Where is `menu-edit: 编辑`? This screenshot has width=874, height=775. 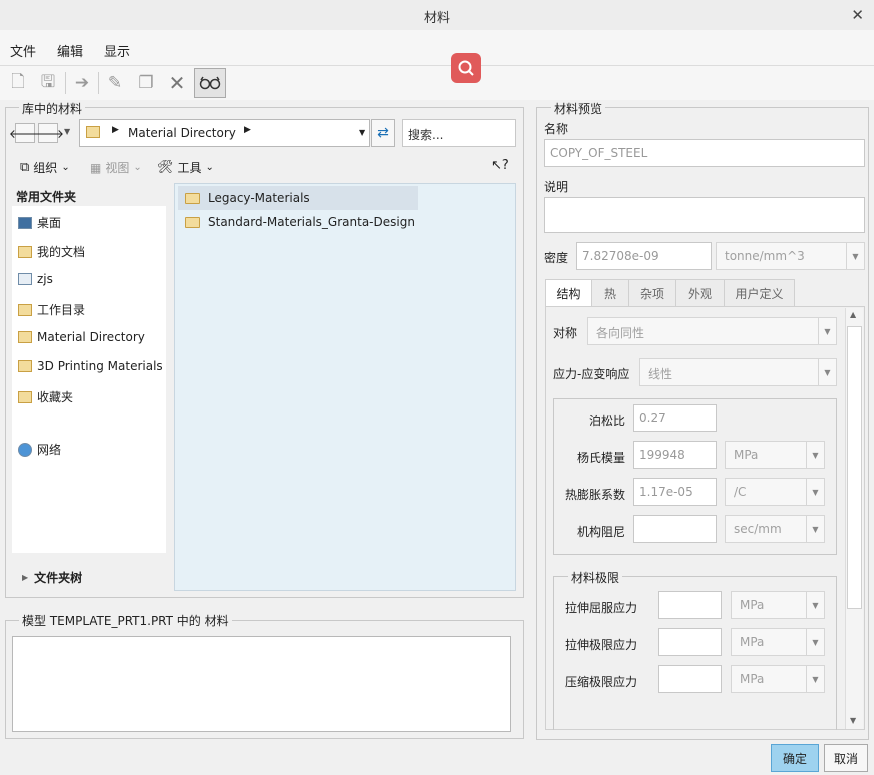 menu-edit: 编辑 is located at coordinates (70, 50).